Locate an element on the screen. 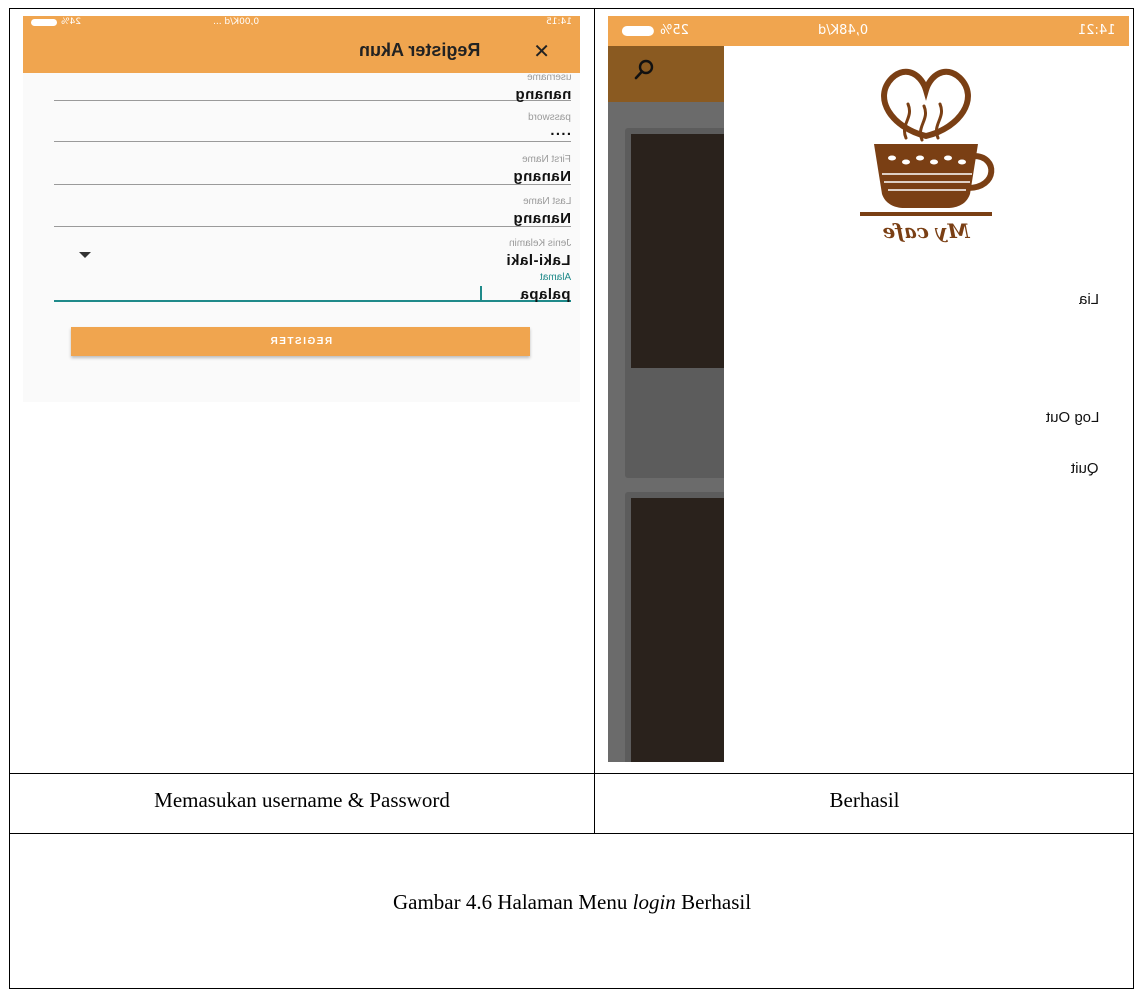 Image resolution: width=1134 pixels, height=989 pixels. battery-text: 24% is located at coordinates (71, 22).